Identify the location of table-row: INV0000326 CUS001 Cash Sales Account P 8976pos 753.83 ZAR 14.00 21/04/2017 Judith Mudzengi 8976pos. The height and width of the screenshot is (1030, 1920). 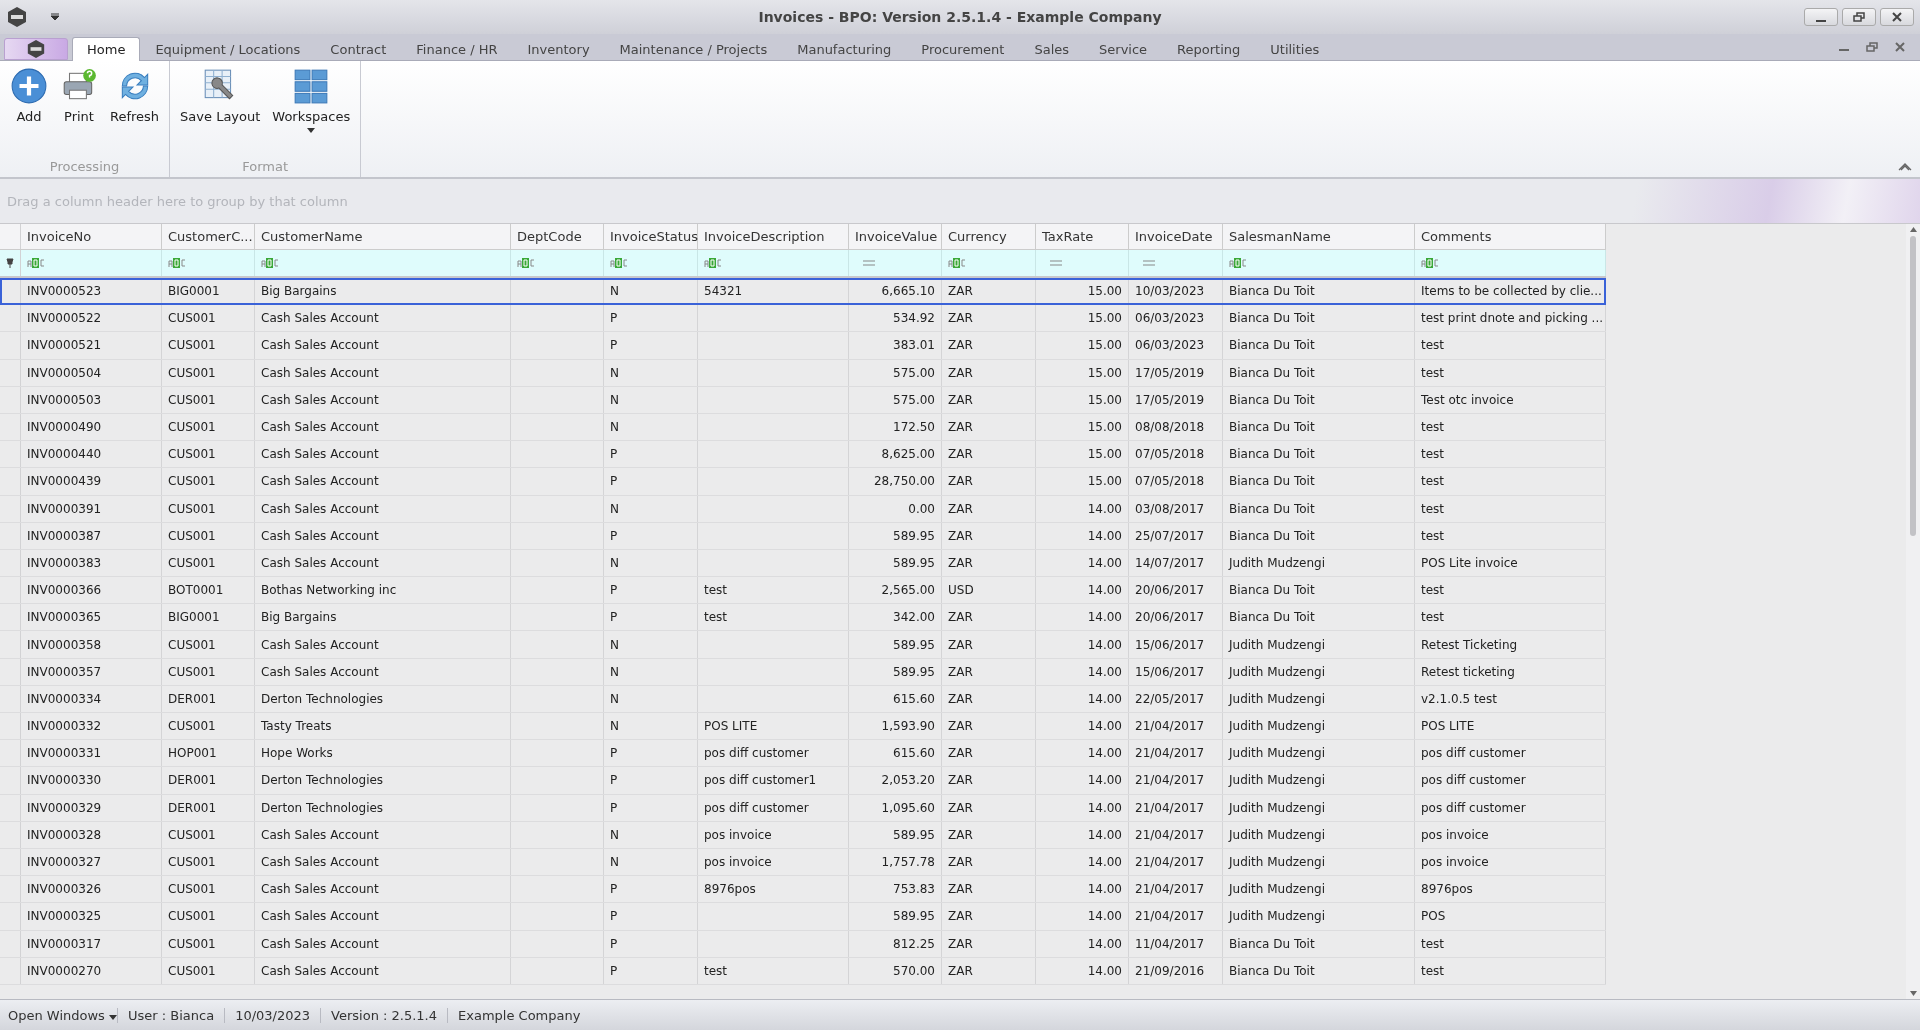
(803, 890).